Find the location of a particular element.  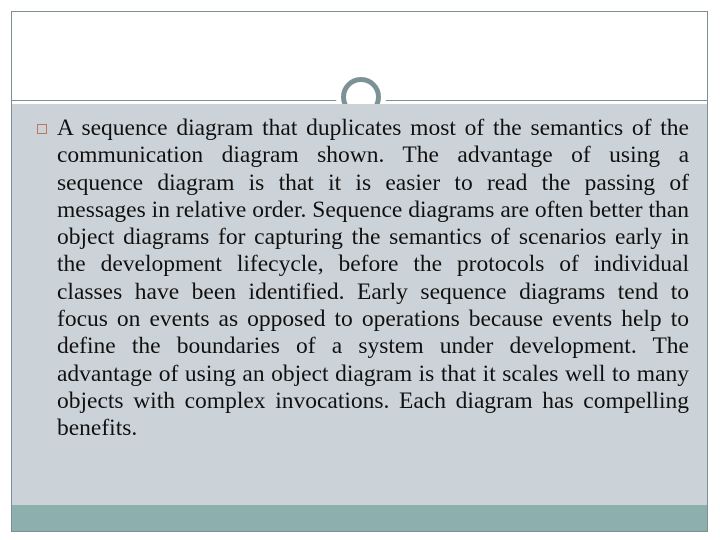

square-outline-bullet-icon is located at coordinates (42, 129).